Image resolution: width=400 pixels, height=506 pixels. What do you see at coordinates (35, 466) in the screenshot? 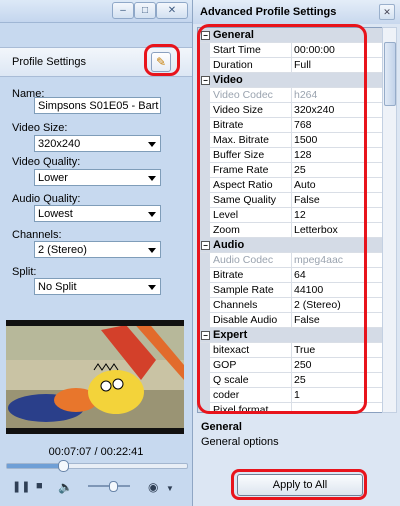
I see `seek-progress` at bounding box center [35, 466].